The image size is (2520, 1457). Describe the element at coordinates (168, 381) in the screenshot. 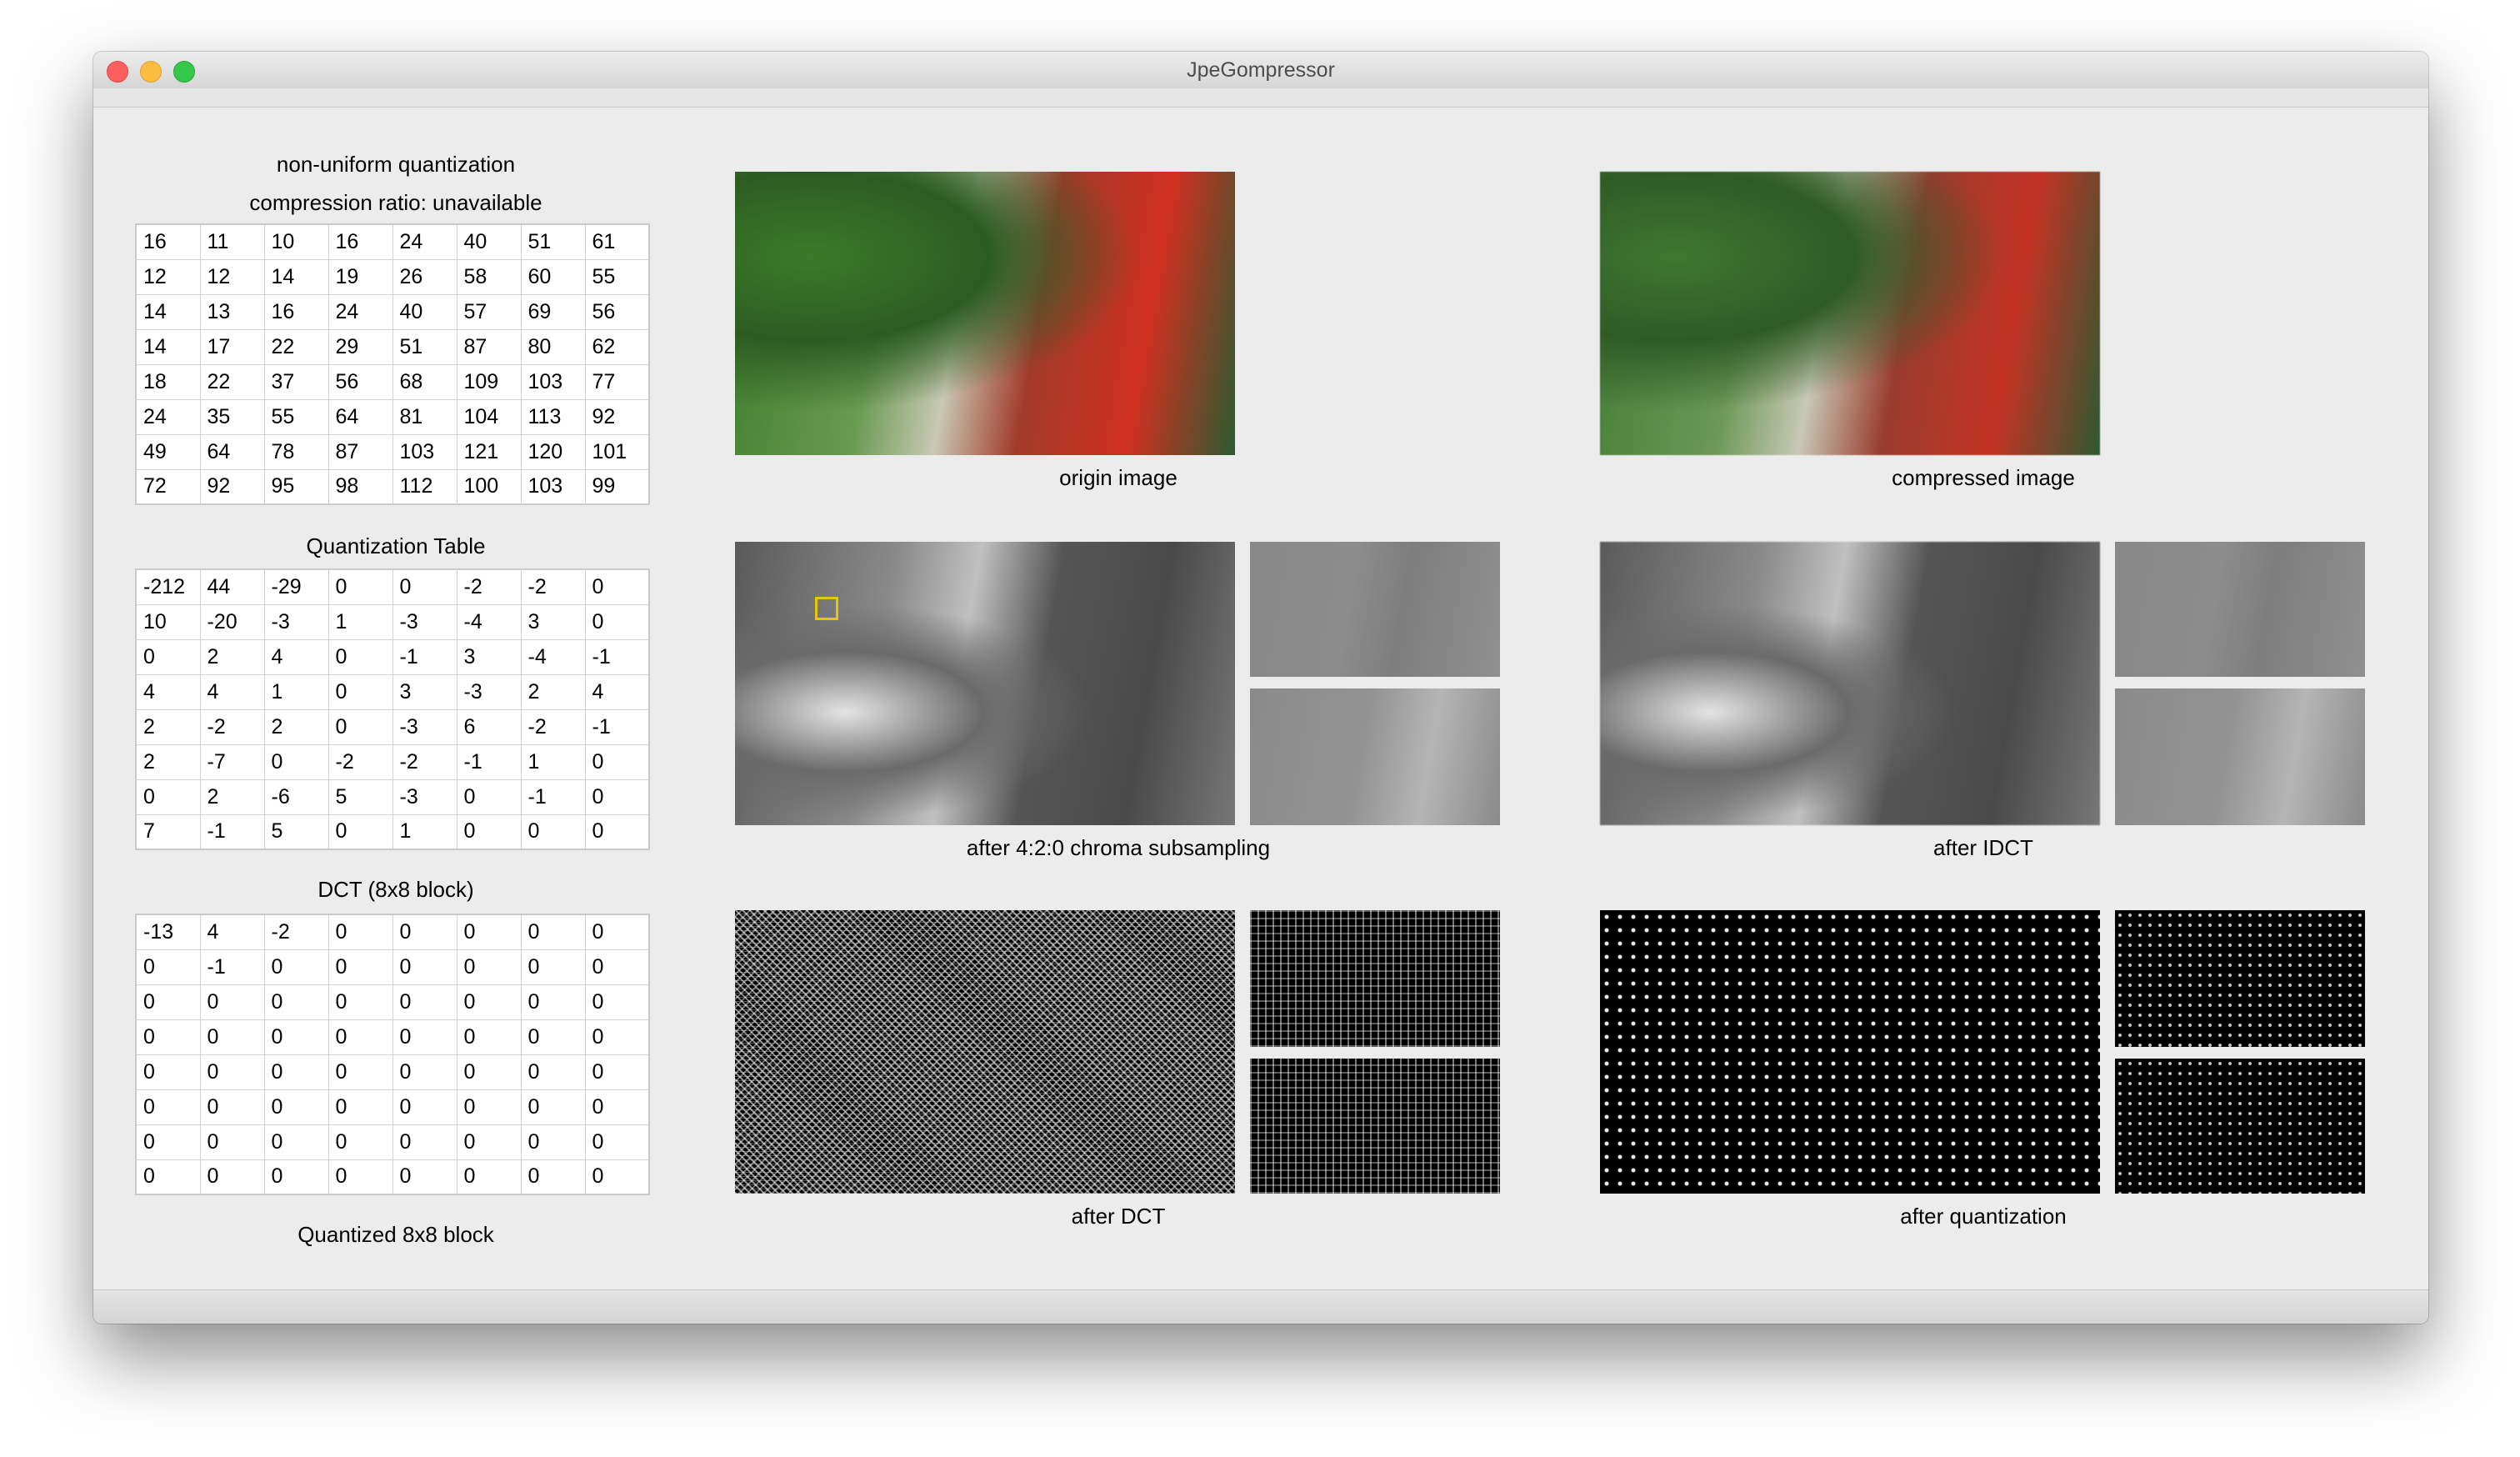

I see `table-cell: 18` at that location.